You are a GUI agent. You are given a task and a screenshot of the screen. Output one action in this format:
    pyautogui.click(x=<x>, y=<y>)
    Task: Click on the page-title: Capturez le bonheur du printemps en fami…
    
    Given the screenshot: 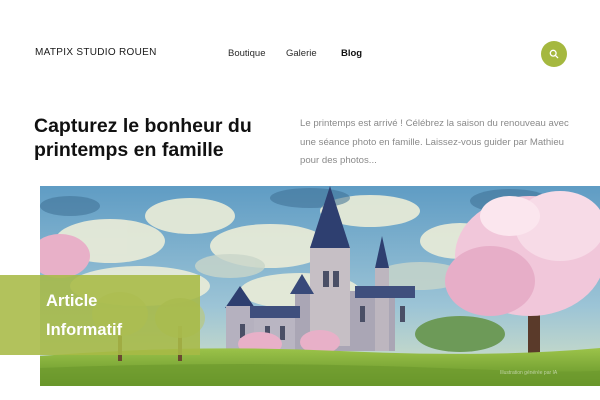 What is the action you would take?
    pyautogui.click(x=143, y=138)
    